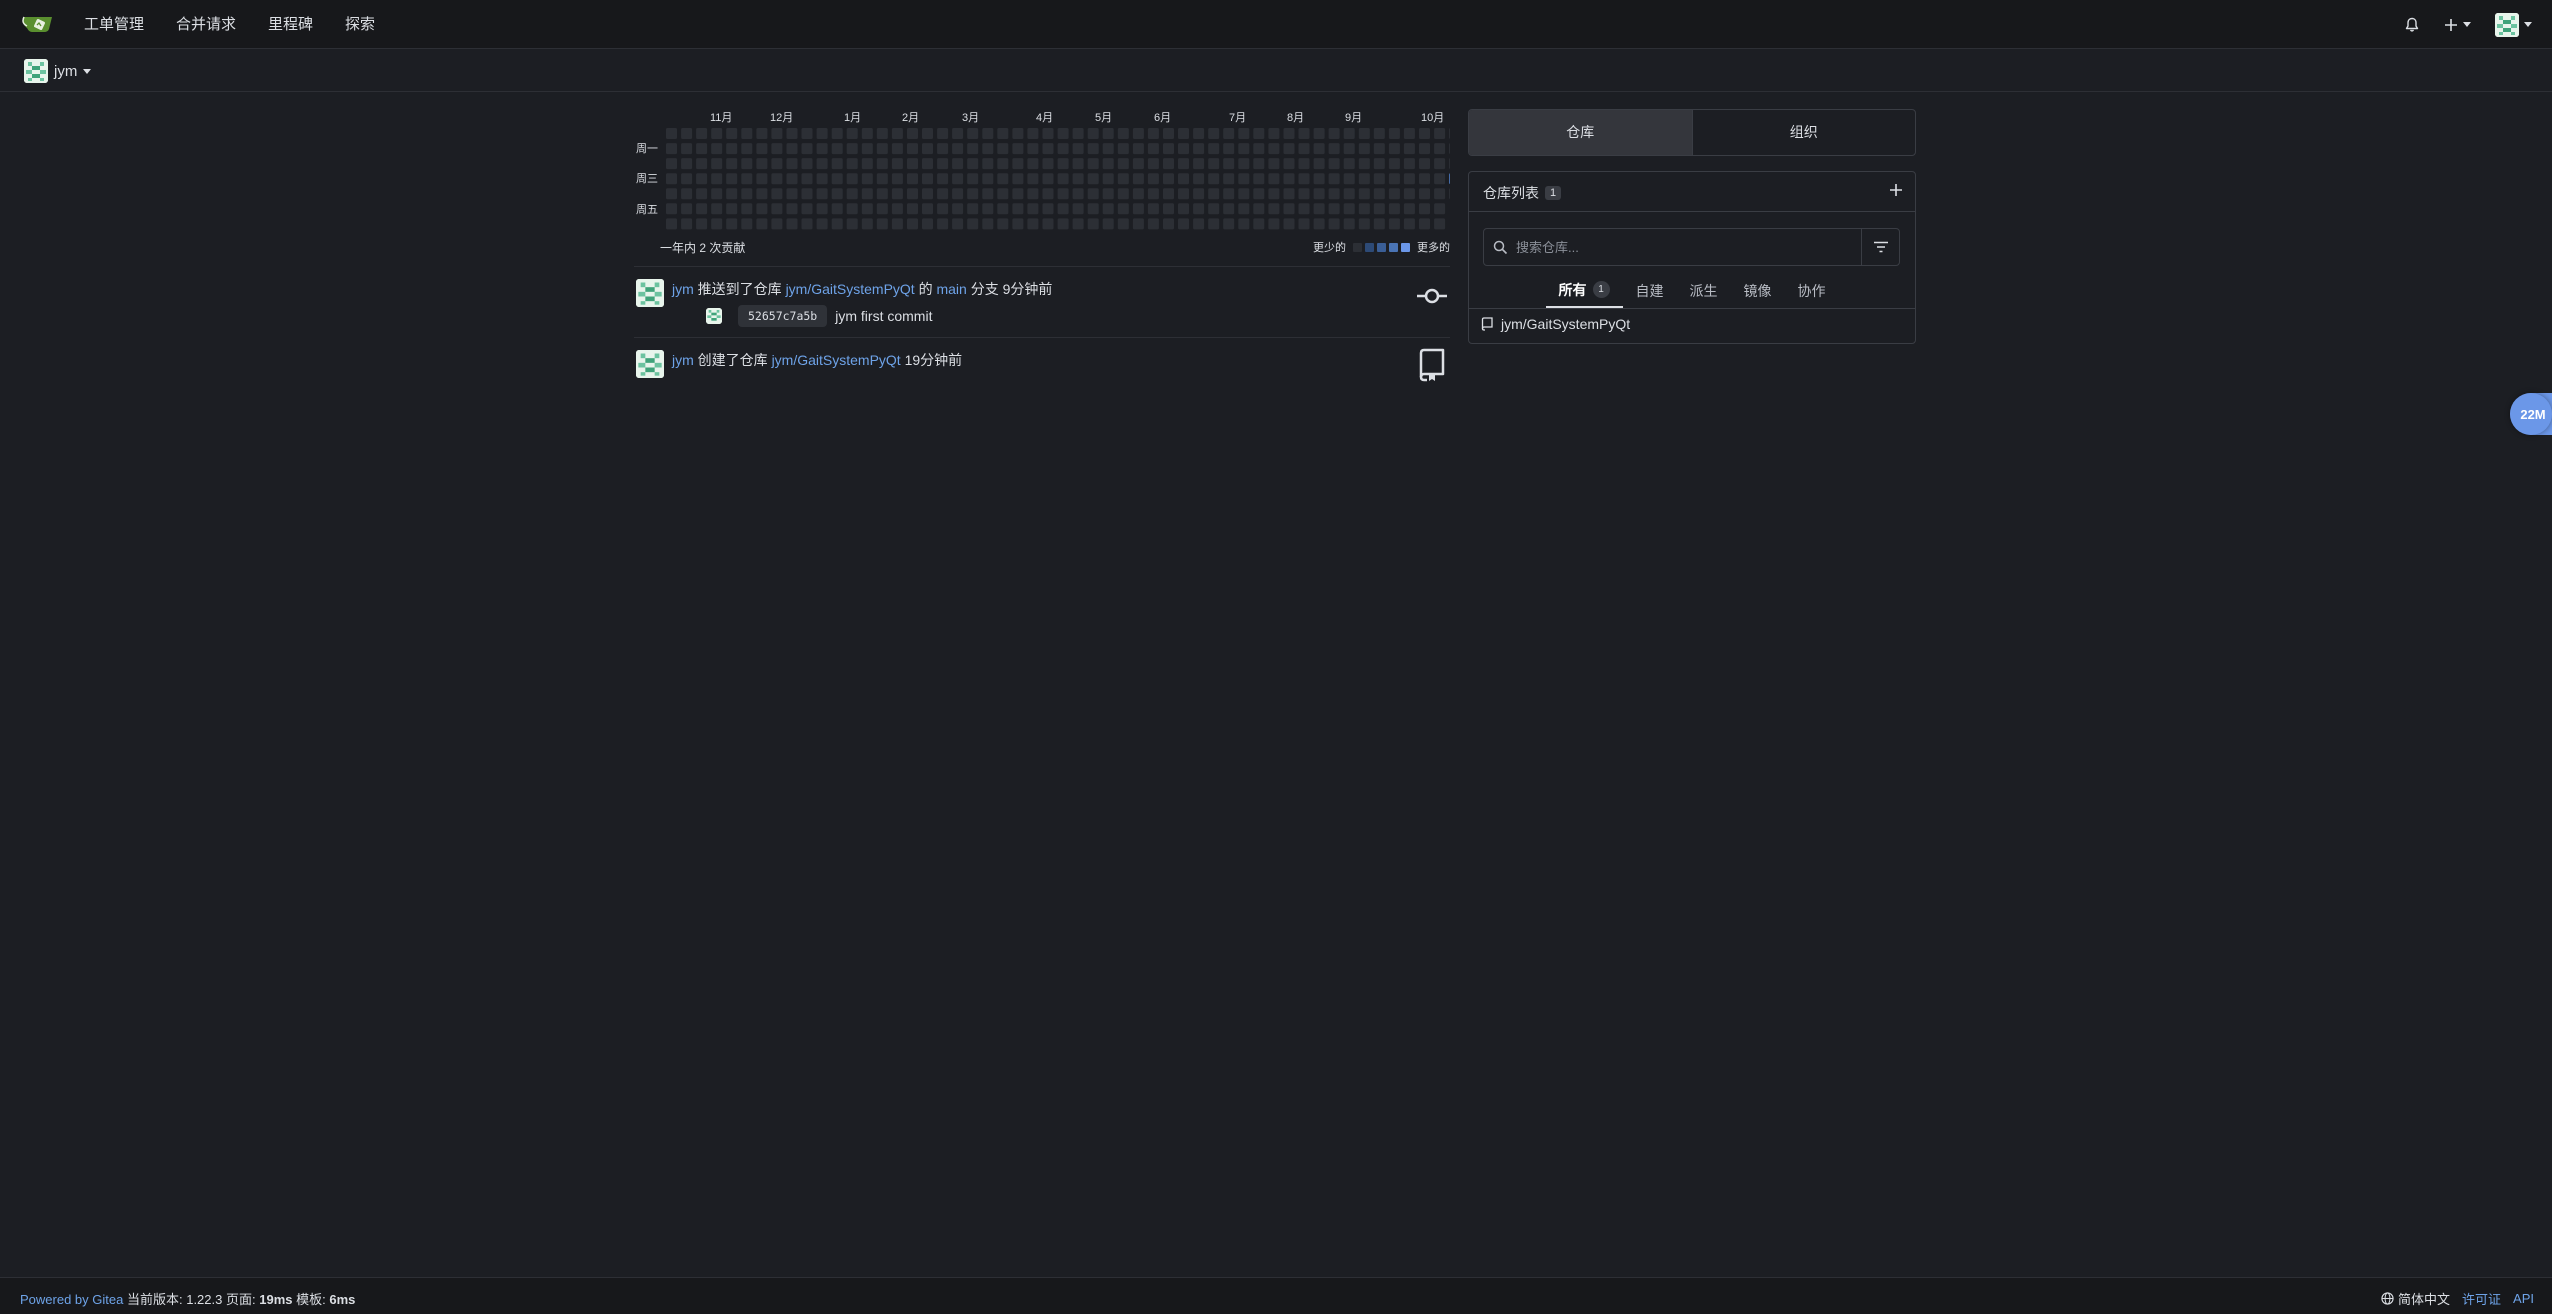 The width and height of the screenshot is (2552, 1314). I want to click on tab-repositories: 仓库, so click(1580, 132).